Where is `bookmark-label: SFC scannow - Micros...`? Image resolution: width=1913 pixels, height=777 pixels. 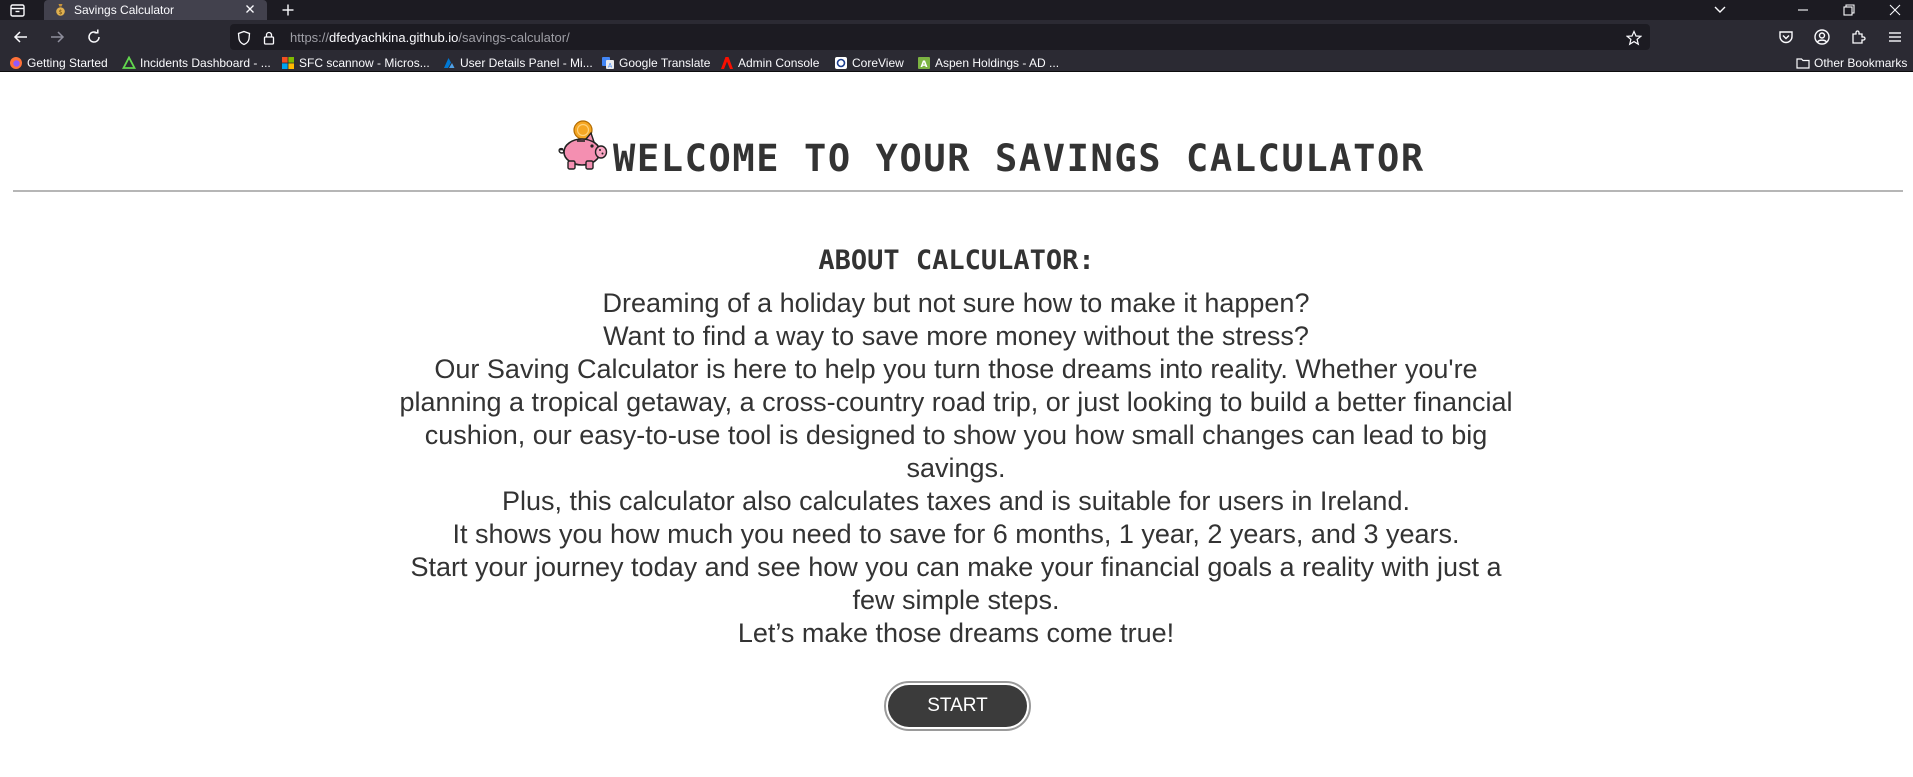 bookmark-label: SFC scannow - Micros... is located at coordinates (364, 63).